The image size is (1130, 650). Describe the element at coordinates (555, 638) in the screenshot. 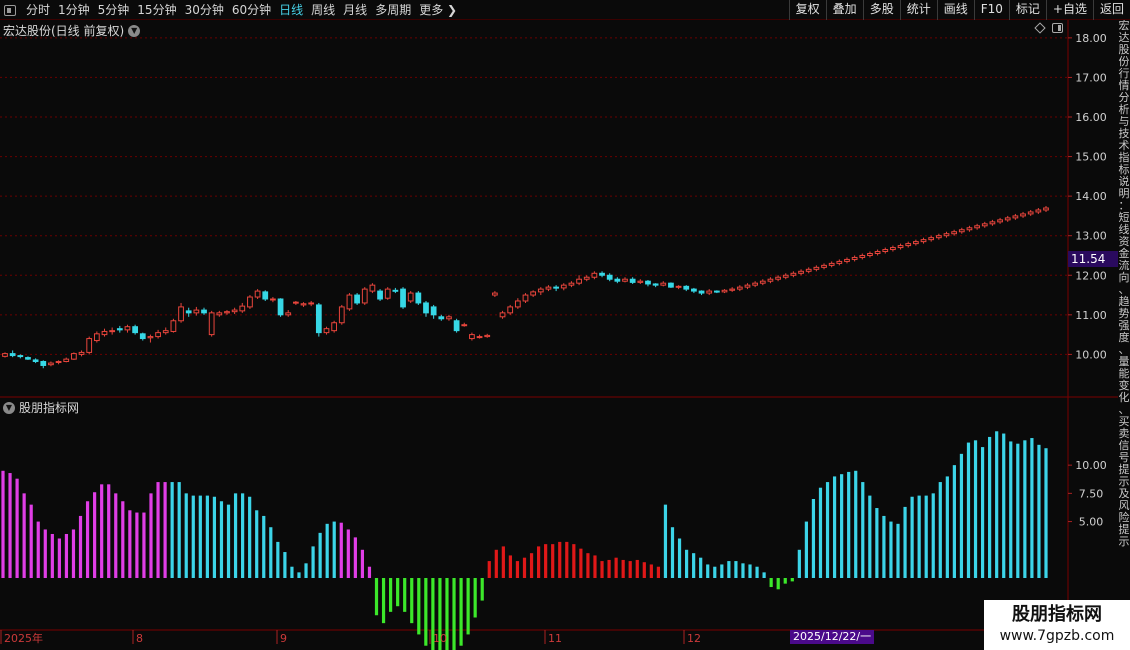

I see `date-tick-label: 11` at that location.